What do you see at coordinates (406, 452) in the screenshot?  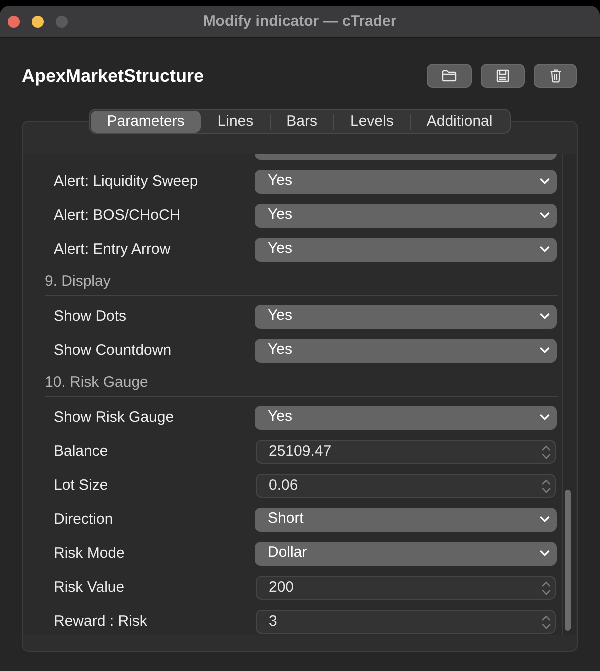 I see `number-field: 25109.47` at bounding box center [406, 452].